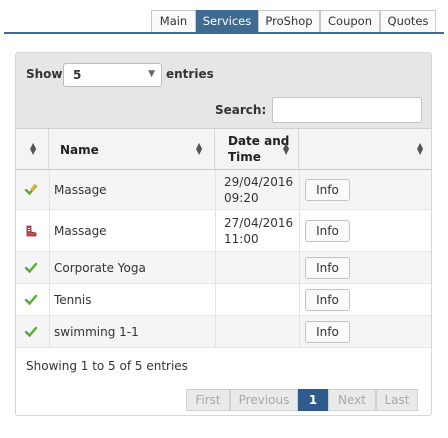  I want to click on previous-page-button: Previous, so click(264, 400).